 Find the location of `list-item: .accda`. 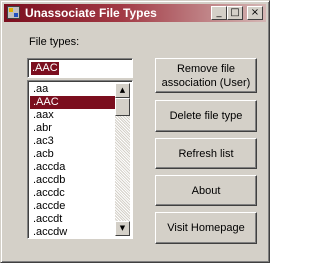

list-item: .accda is located at coordinates (73, 167).